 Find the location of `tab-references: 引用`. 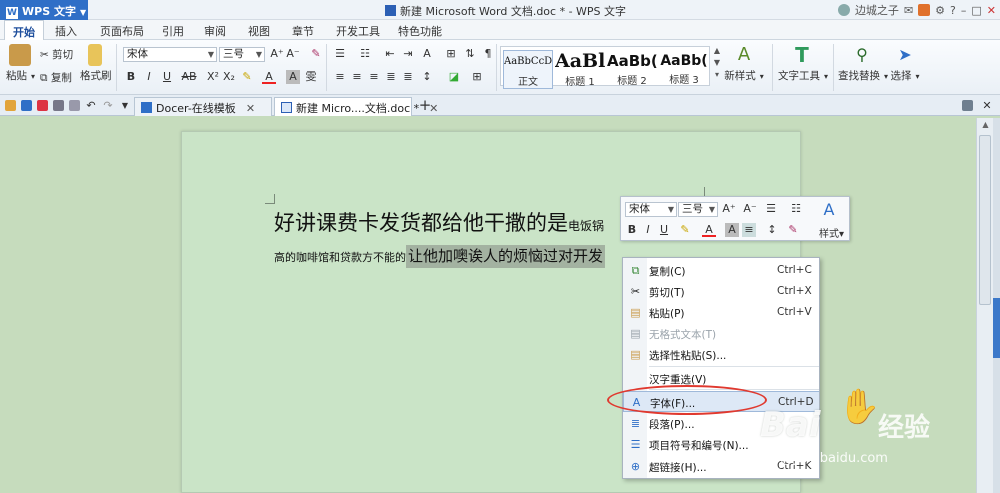

tab-references: 引用 is located at coordinates (173, 31).